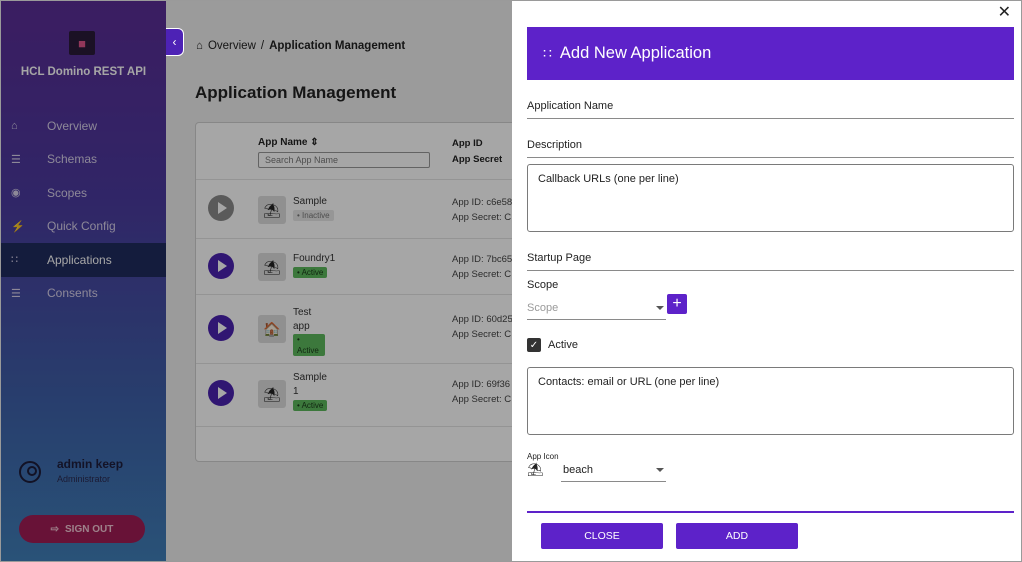 Image resolution: width=1022 pixels, height=562 pixels. Describe the element at coordinates (547, 53) in the screenshot. I see `apps-grid-icon: ∷` at that location.